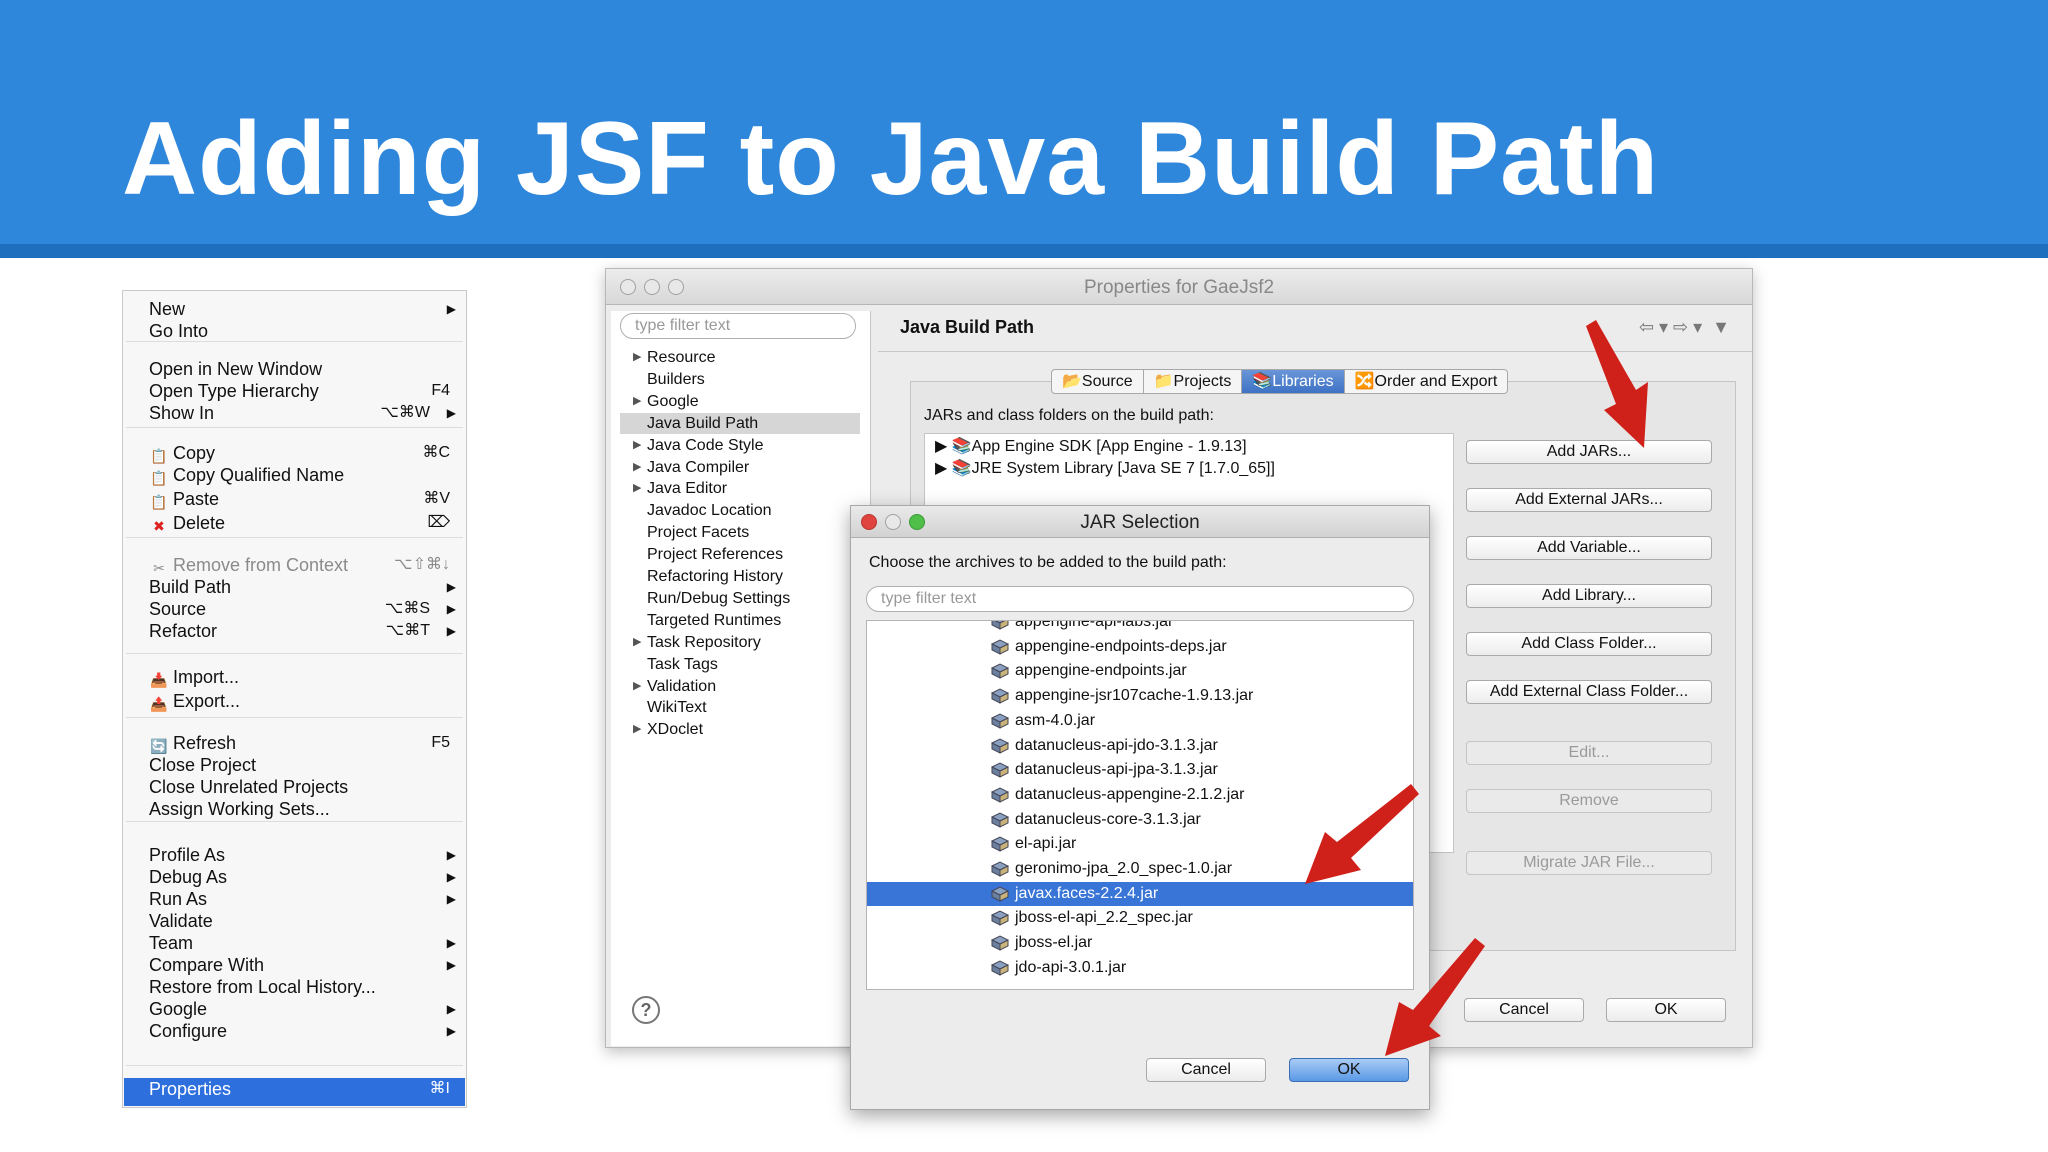 Image resolution: width=2048 pixels, height=1152 pixels. I want to click on menu-item-label: Show In, so click(182, 413).